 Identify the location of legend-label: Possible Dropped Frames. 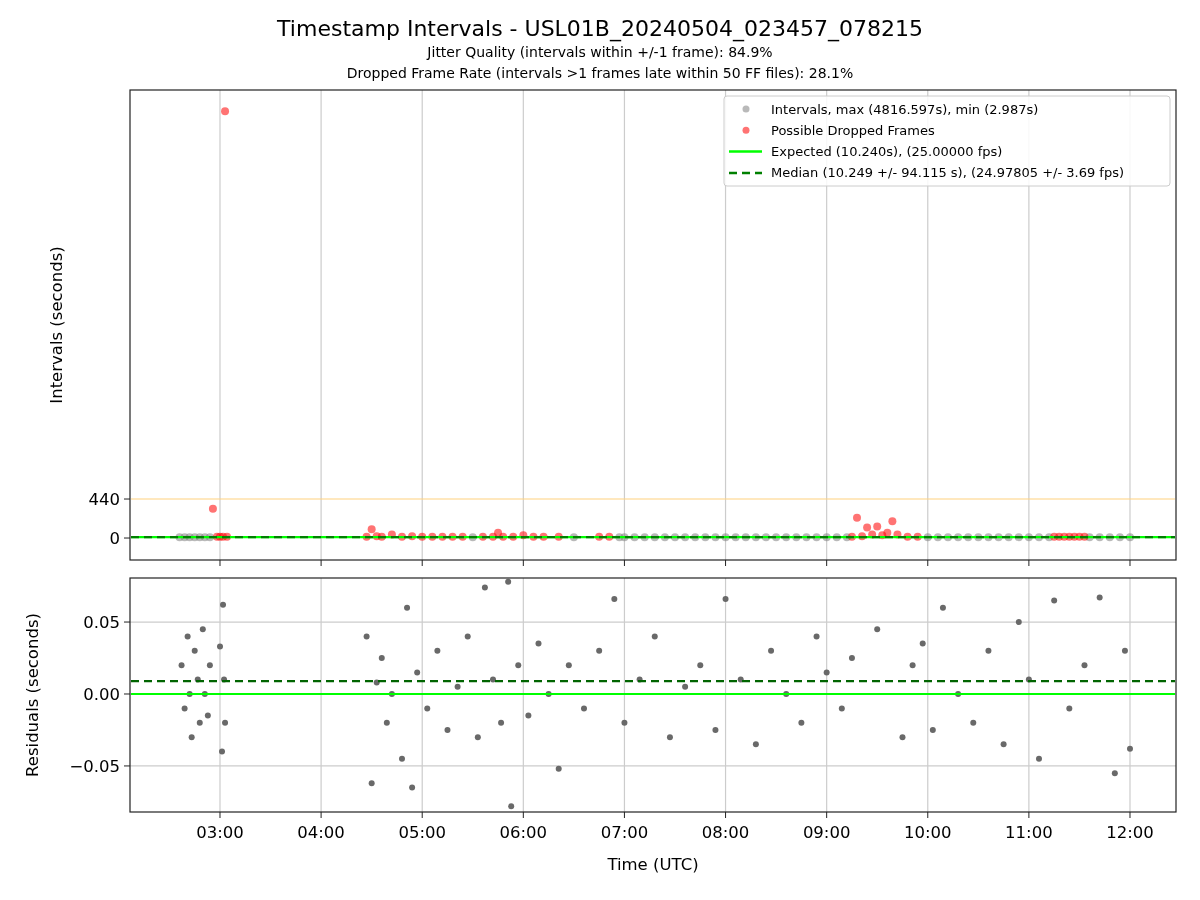
(853, 130).